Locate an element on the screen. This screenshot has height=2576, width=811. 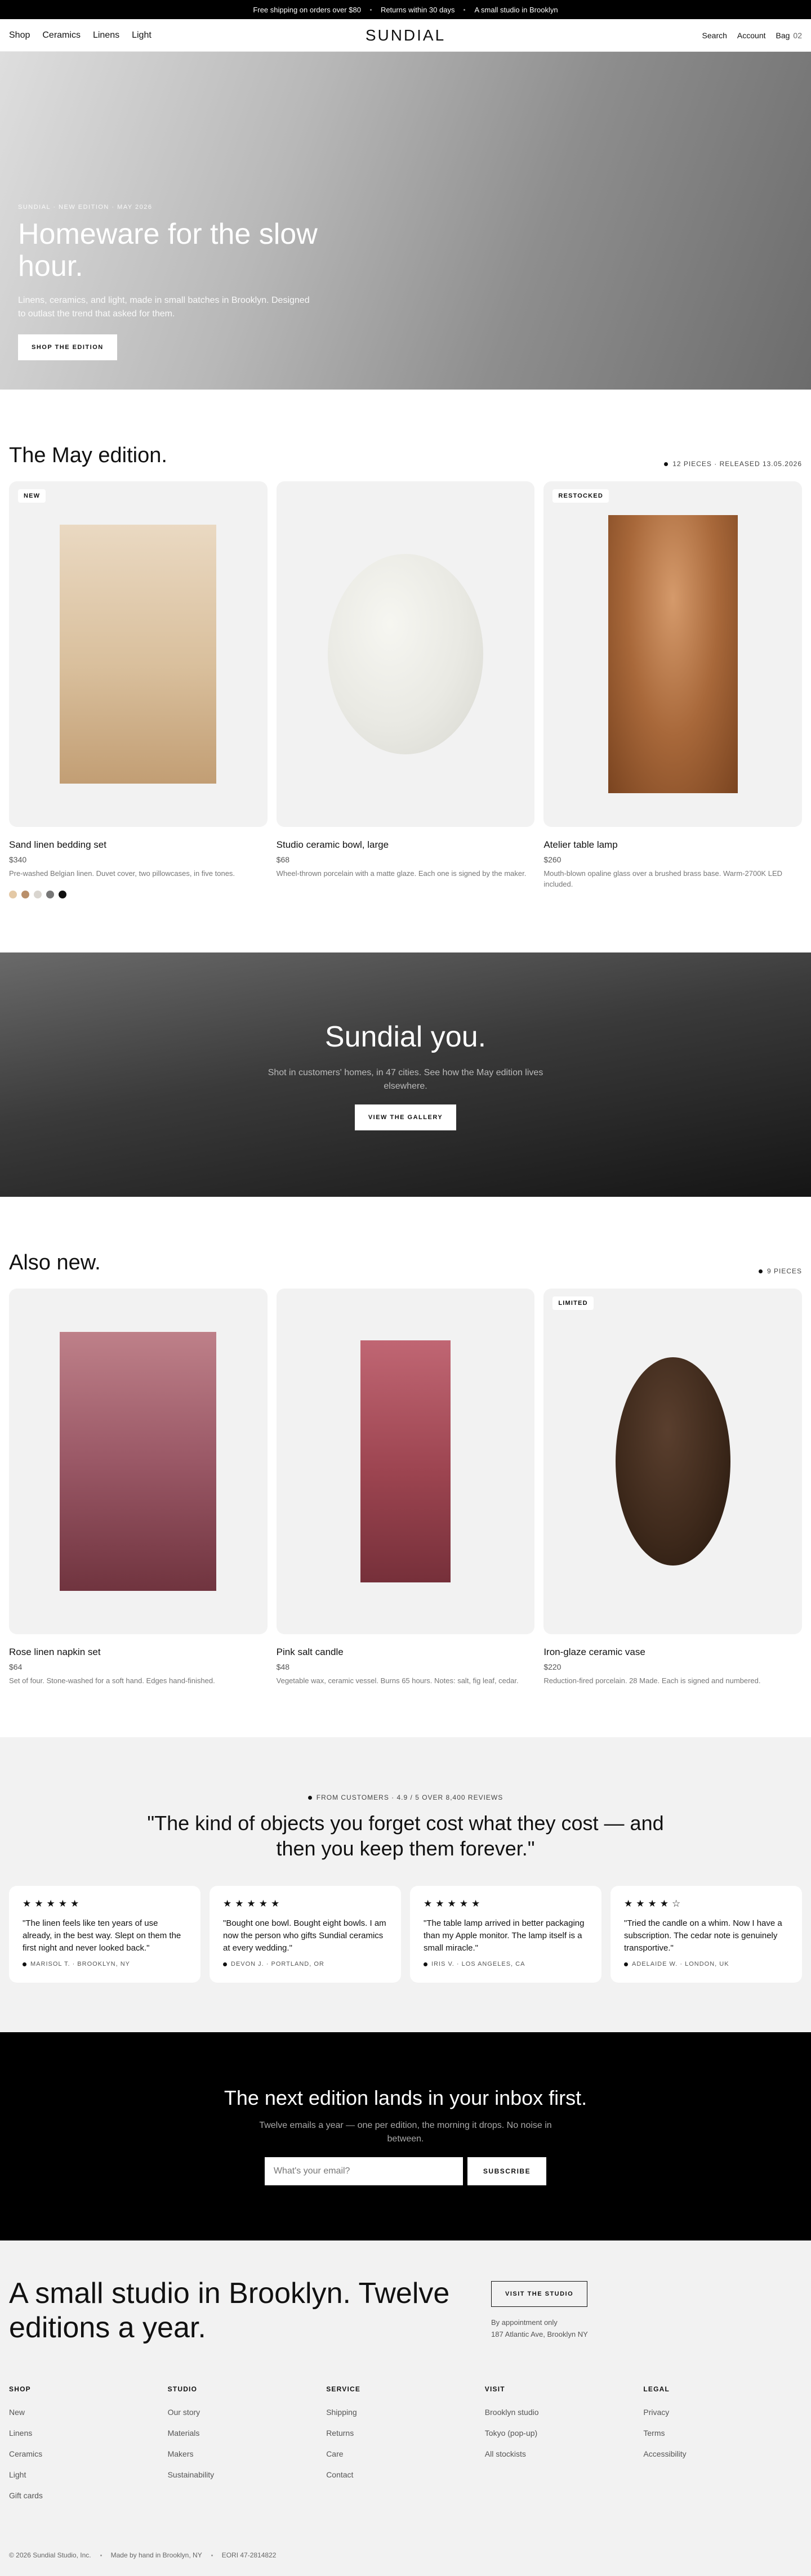
product-price: $68 is located at coordinates (283, 859).